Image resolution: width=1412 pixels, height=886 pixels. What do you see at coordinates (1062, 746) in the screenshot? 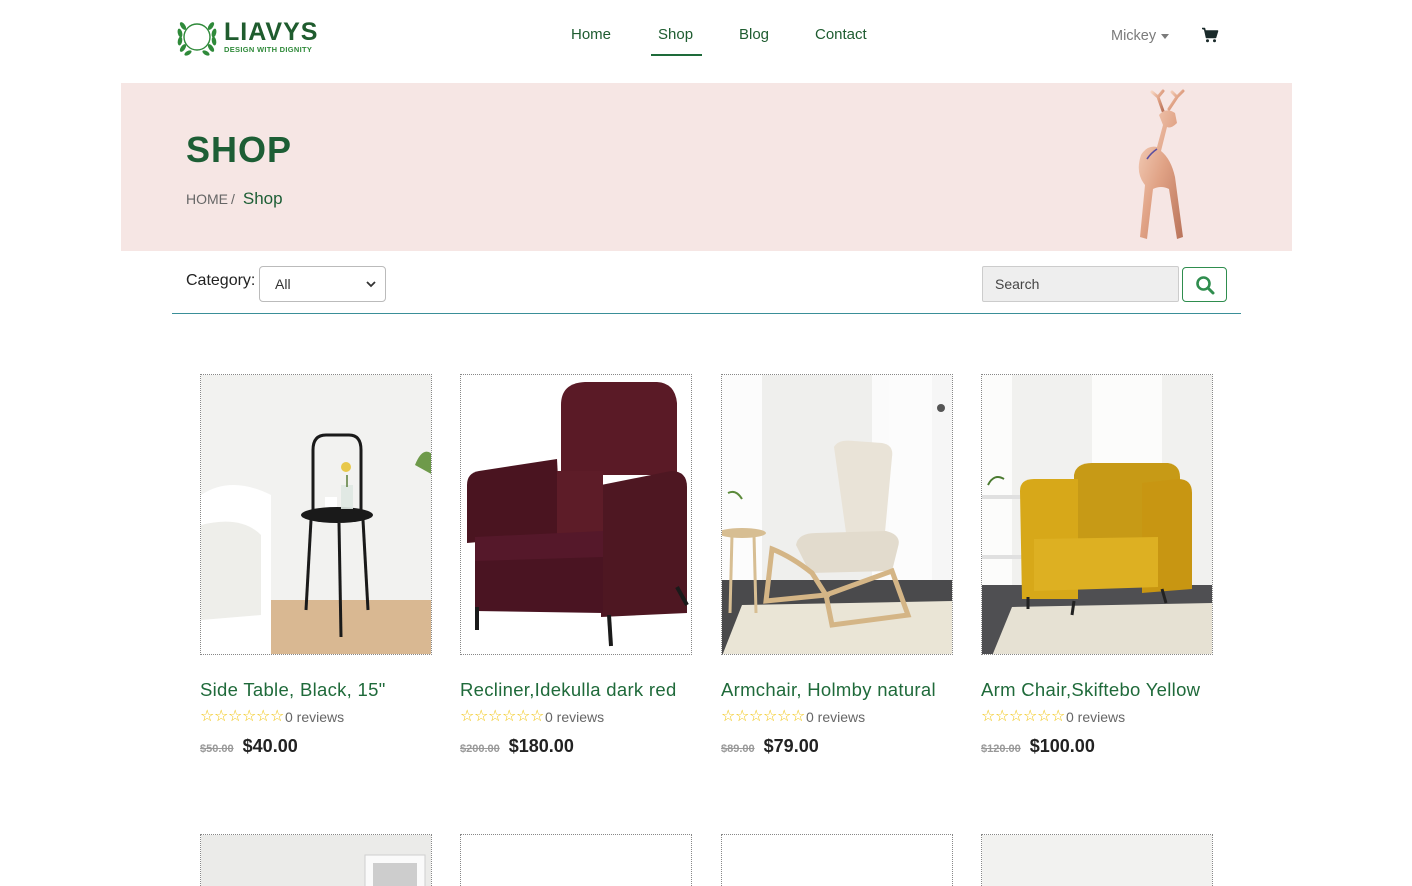
I see `current-price: $100.00` at bounding box center [1062, 746].